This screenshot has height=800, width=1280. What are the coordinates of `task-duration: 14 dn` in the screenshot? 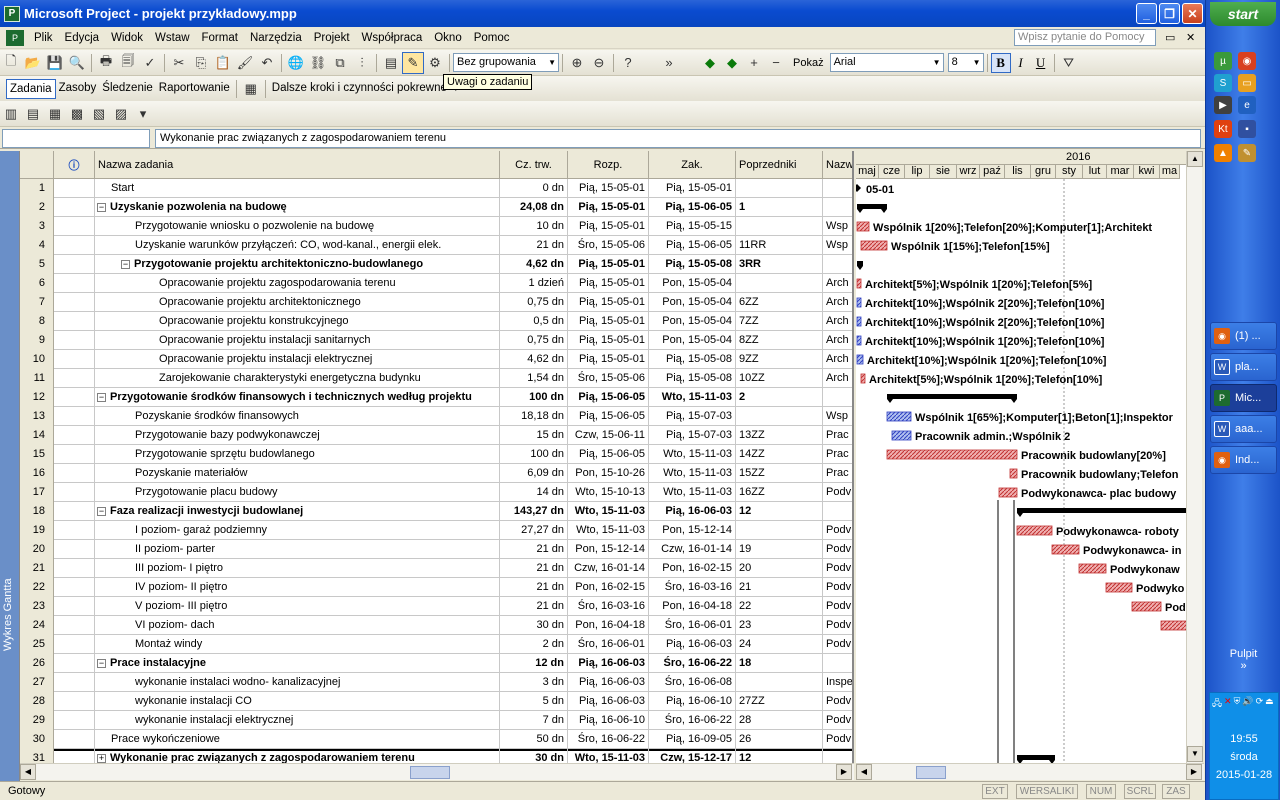 It's located at (534, 492).